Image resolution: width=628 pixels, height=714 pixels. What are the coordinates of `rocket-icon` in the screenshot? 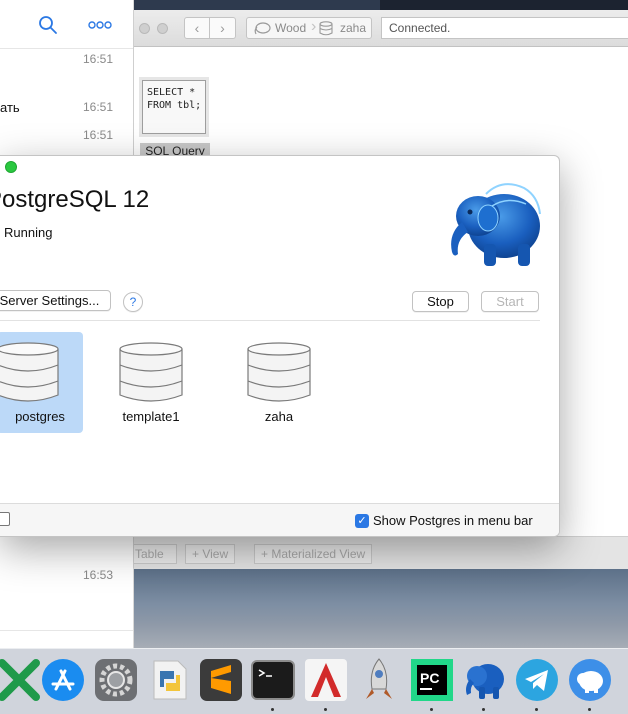 It's located at (379, 680).